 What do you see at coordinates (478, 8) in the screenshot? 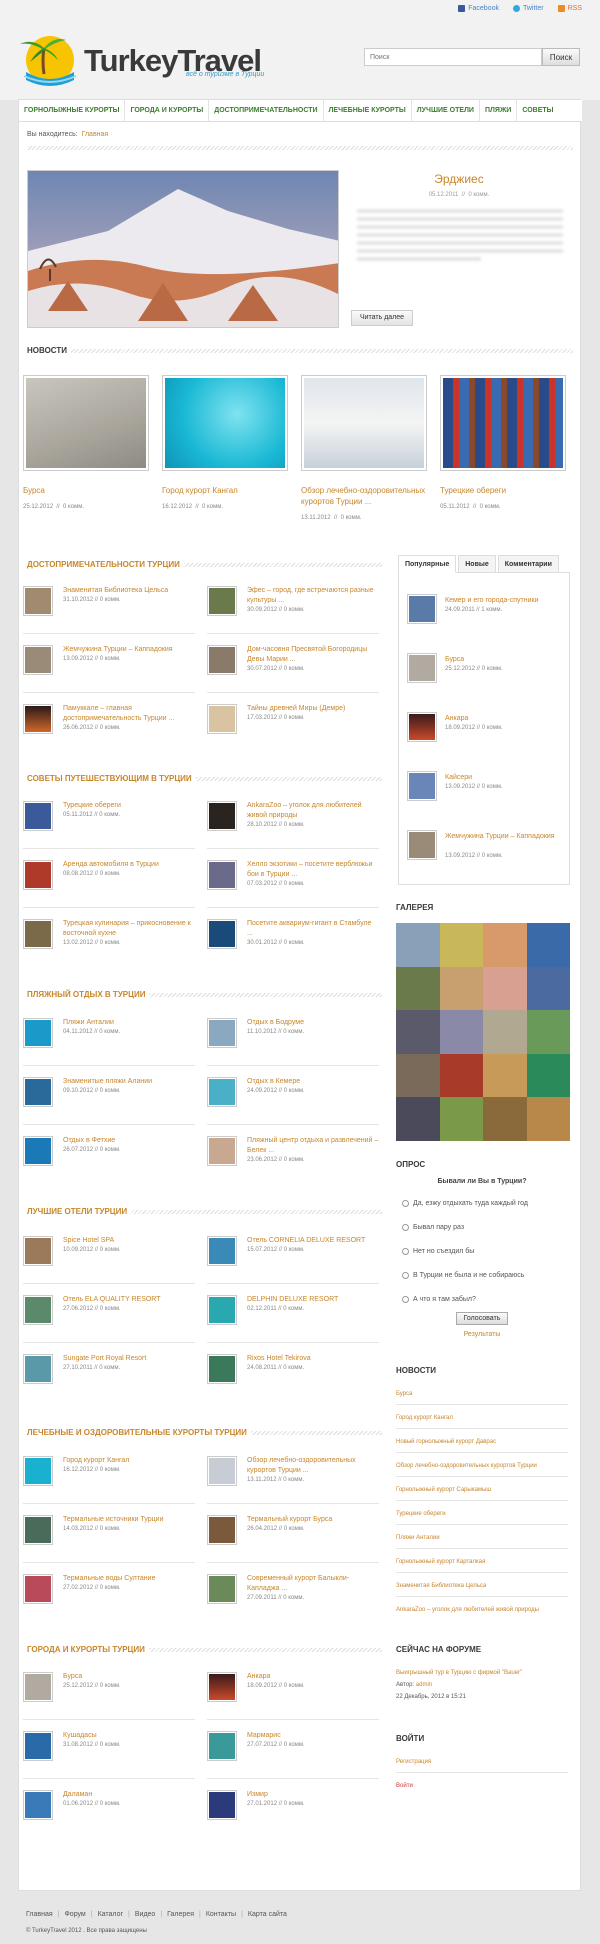
I see `facebook-link: Facebook` at bounding box center [478, 8].